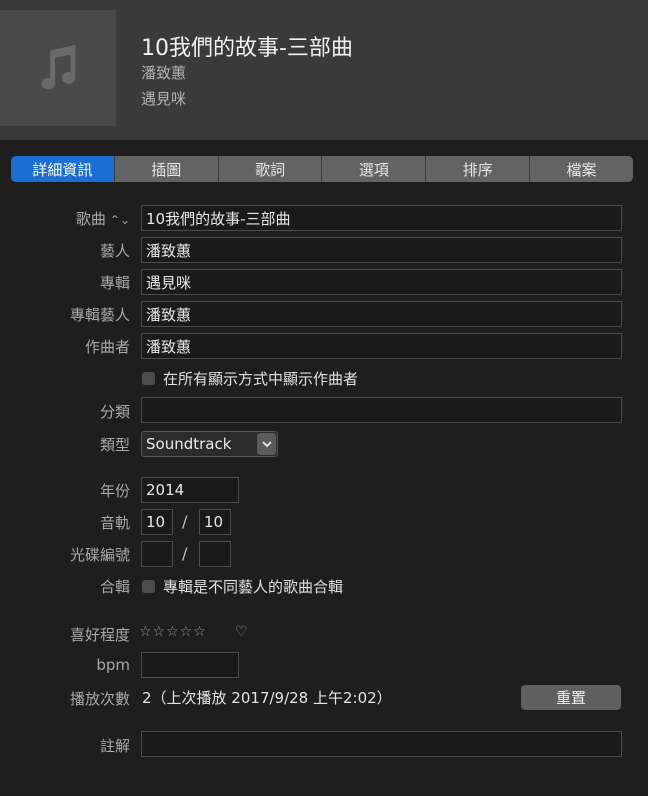 This screenshot has width=648, height=796. I want to click on chevron-down-icon, so click(266, 444).